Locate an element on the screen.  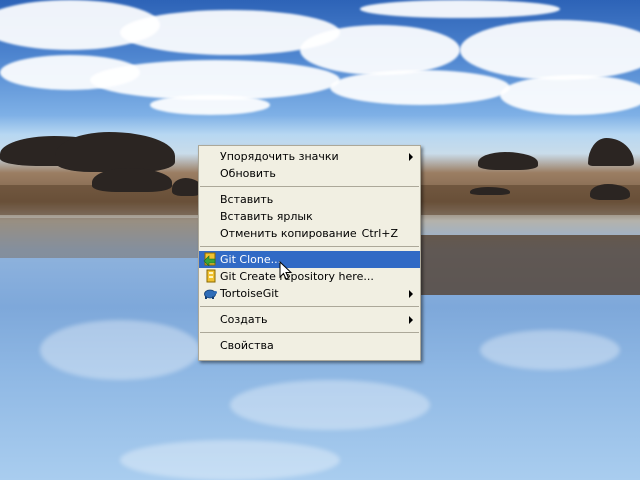
menu-item-paste-shortcut: Вставить ярлык is located at coordinates (309, 216).